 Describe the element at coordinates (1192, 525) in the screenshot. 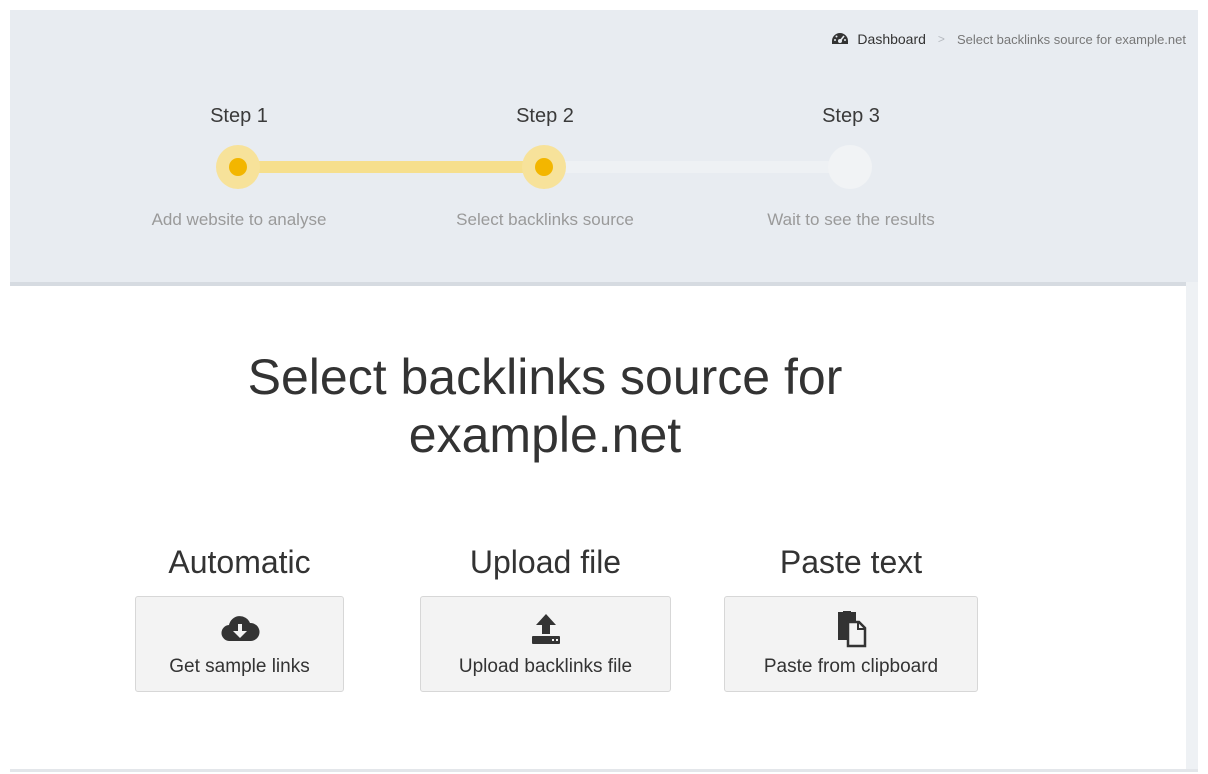

I see `page-edge` at that location.